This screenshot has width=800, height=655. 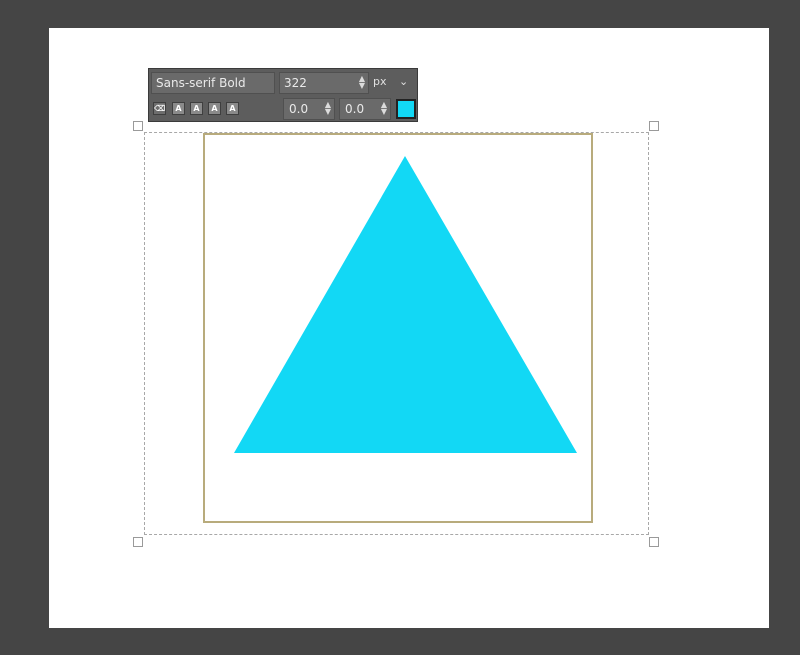 I want to click on strikethrough-icon: A, so click(x=232, y=108).